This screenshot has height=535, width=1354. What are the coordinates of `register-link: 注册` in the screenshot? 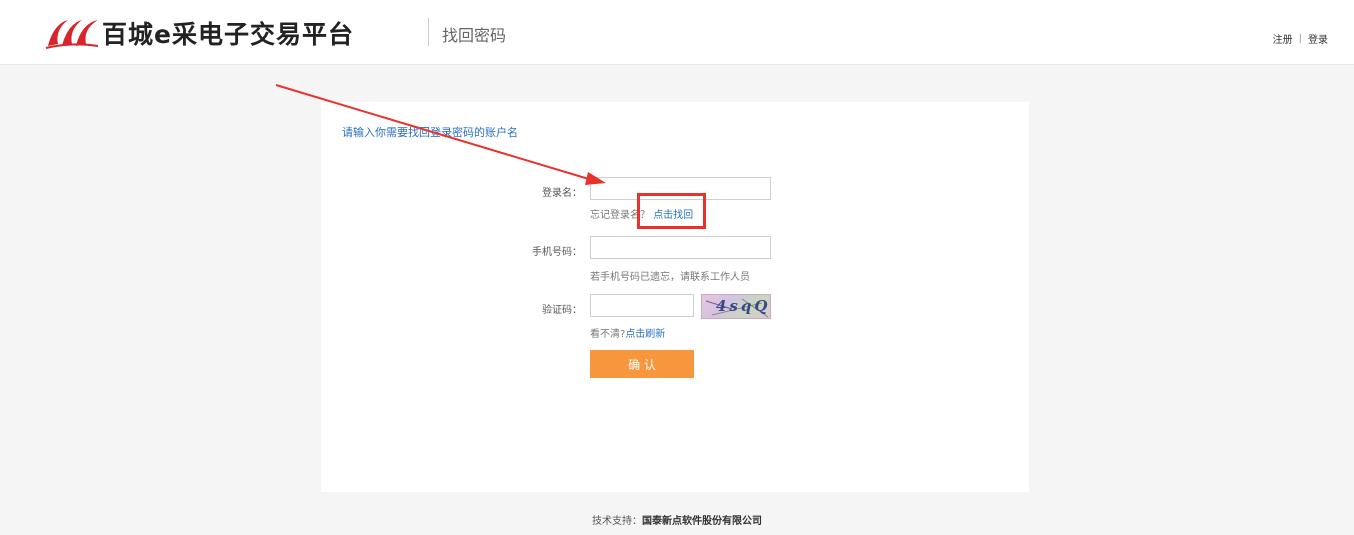 It's located at (1283, 38).